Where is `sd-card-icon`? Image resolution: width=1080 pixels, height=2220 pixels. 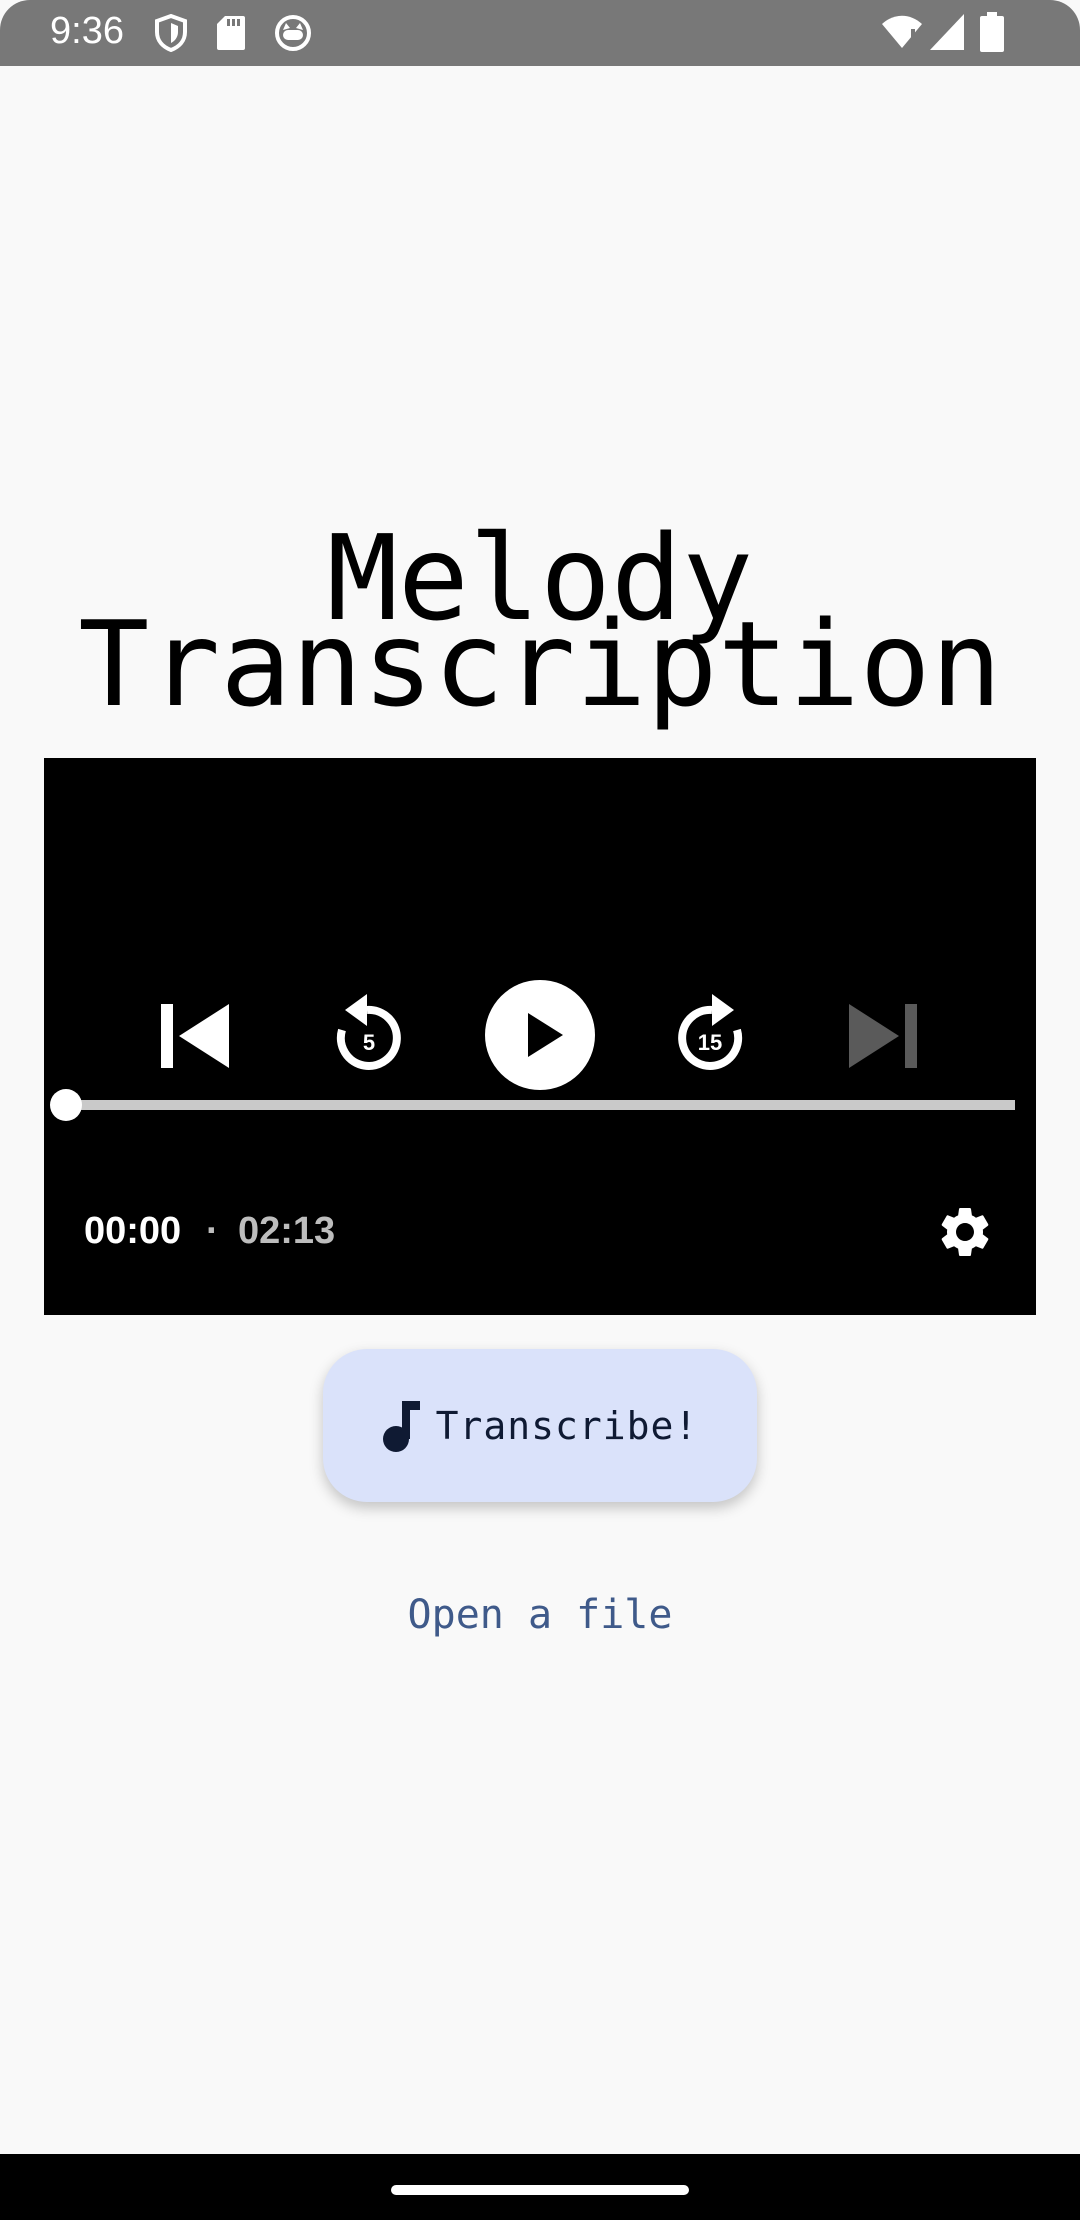 sd-card-icon is located at coordinates (231, 33).